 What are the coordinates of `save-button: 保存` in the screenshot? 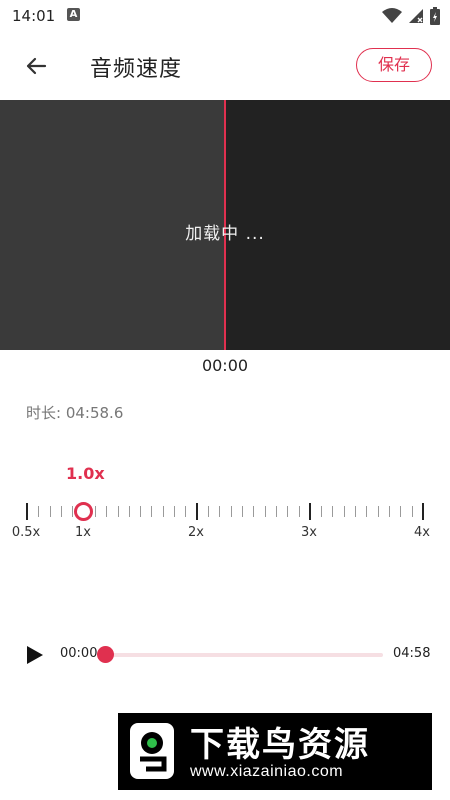 It's located at (394, 65).